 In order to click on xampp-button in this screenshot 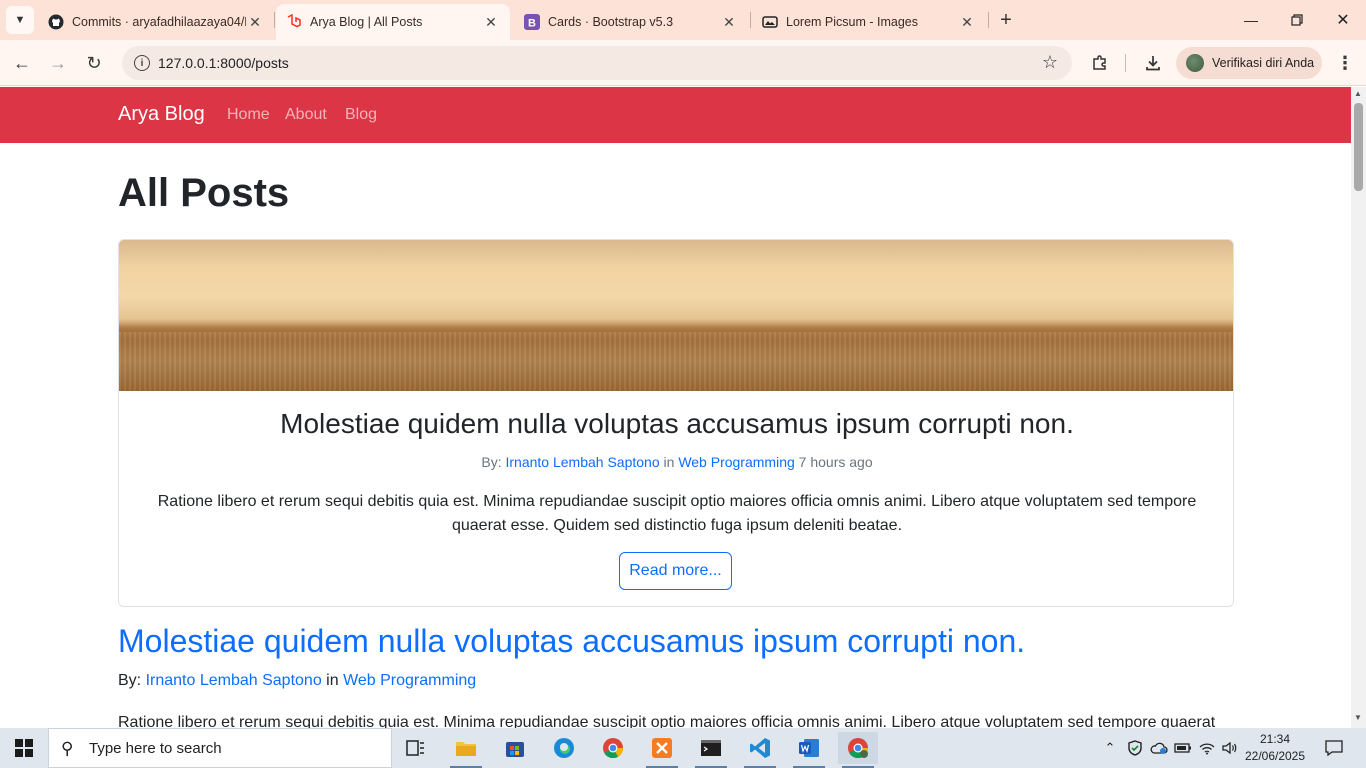, I will do `click(662, 750)`.